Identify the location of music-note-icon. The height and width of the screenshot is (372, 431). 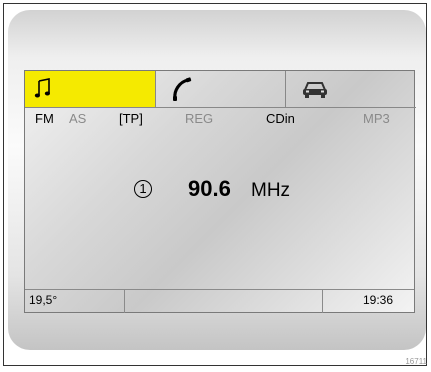
(42, 88).